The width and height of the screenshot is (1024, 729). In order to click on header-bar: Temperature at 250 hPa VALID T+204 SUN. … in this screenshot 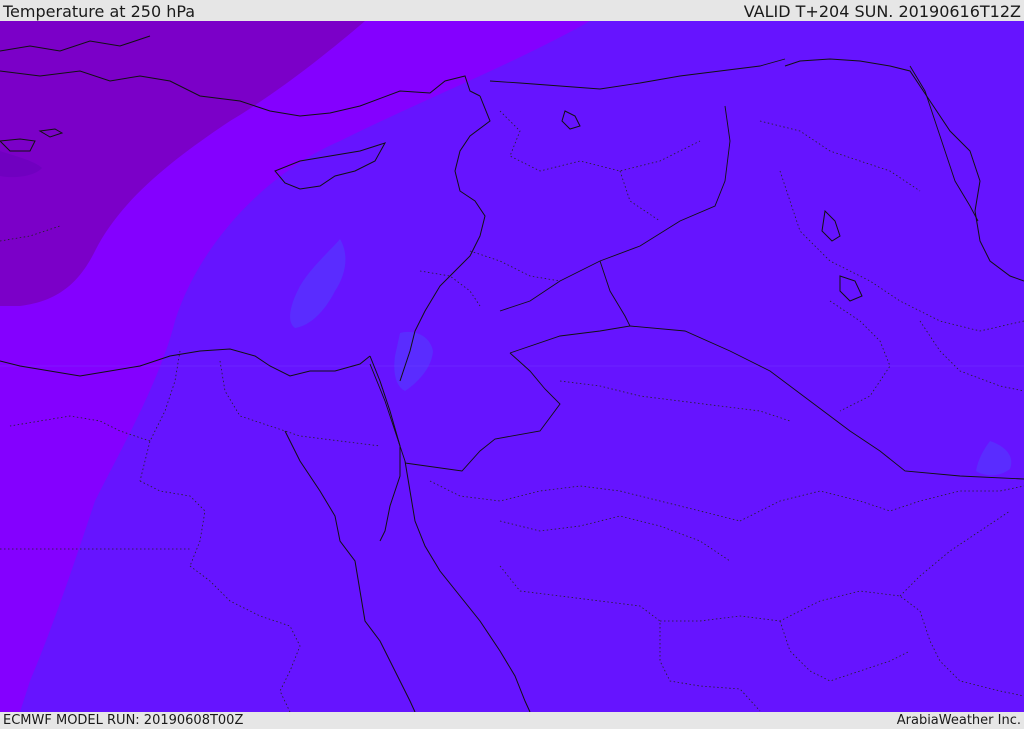, I will do `click(512, 10)`.